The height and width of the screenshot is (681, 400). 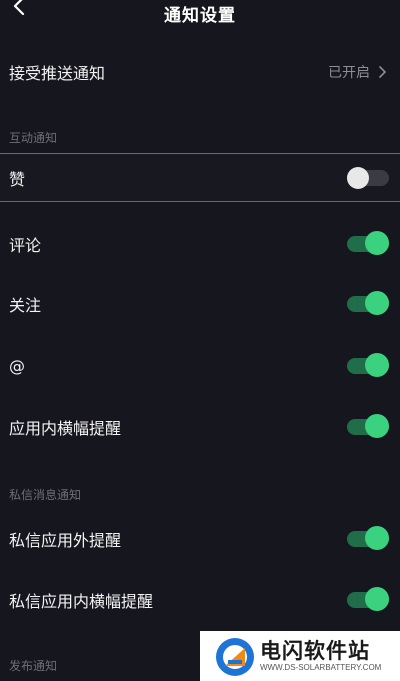 What do you see at coordinates (25, 245) in the screenshot?
I see `setting-label-comment: 评论` at bounding box center [25, 245].